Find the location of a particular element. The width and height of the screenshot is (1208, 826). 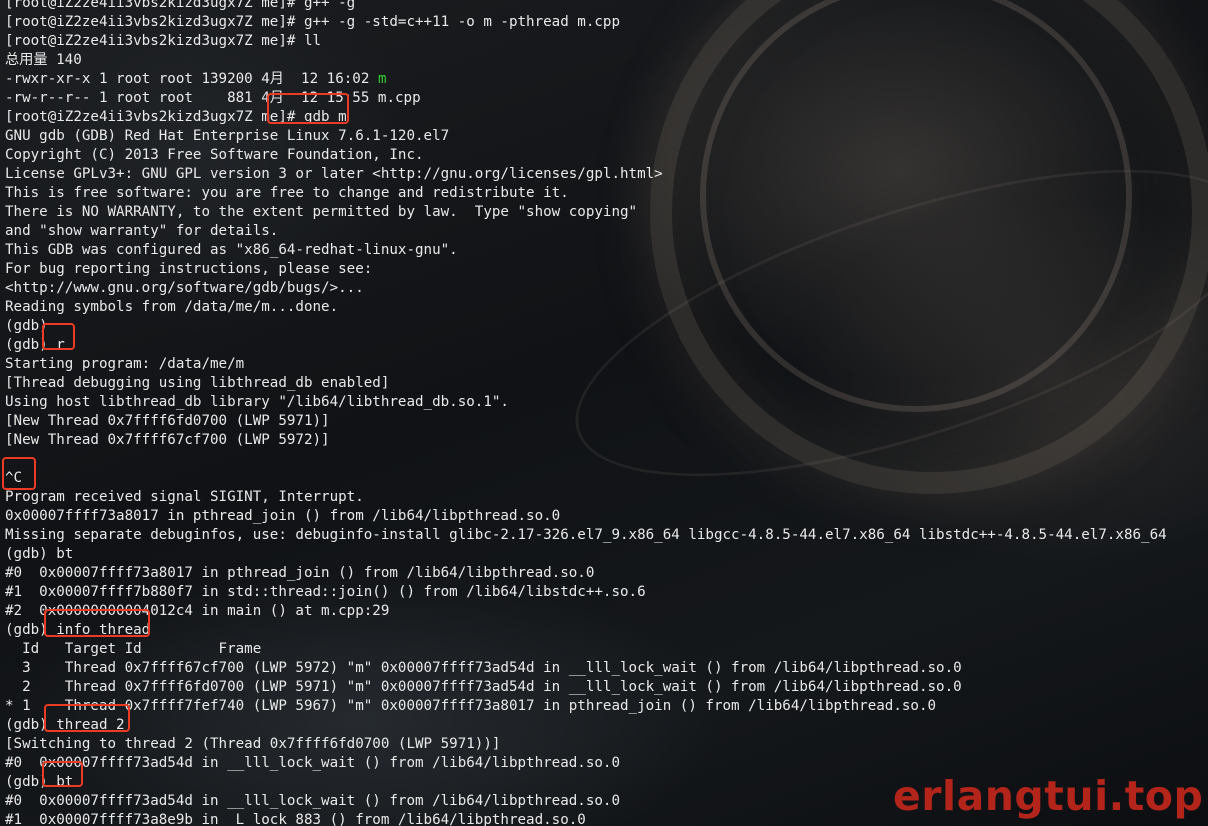

highlight-ctrl-c-interrupt is located at coordinates (19, 473).